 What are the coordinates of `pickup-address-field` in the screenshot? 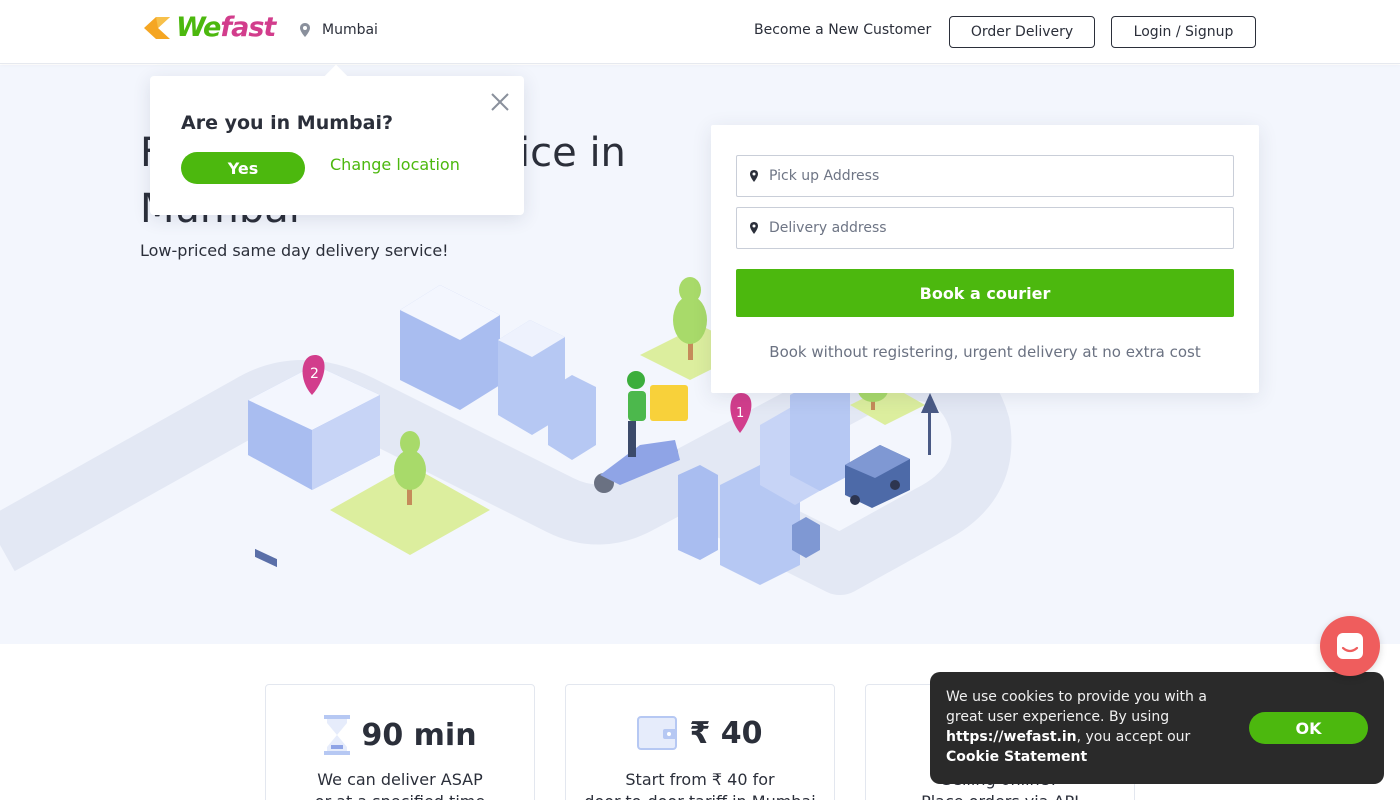 It's located at (985, 176).